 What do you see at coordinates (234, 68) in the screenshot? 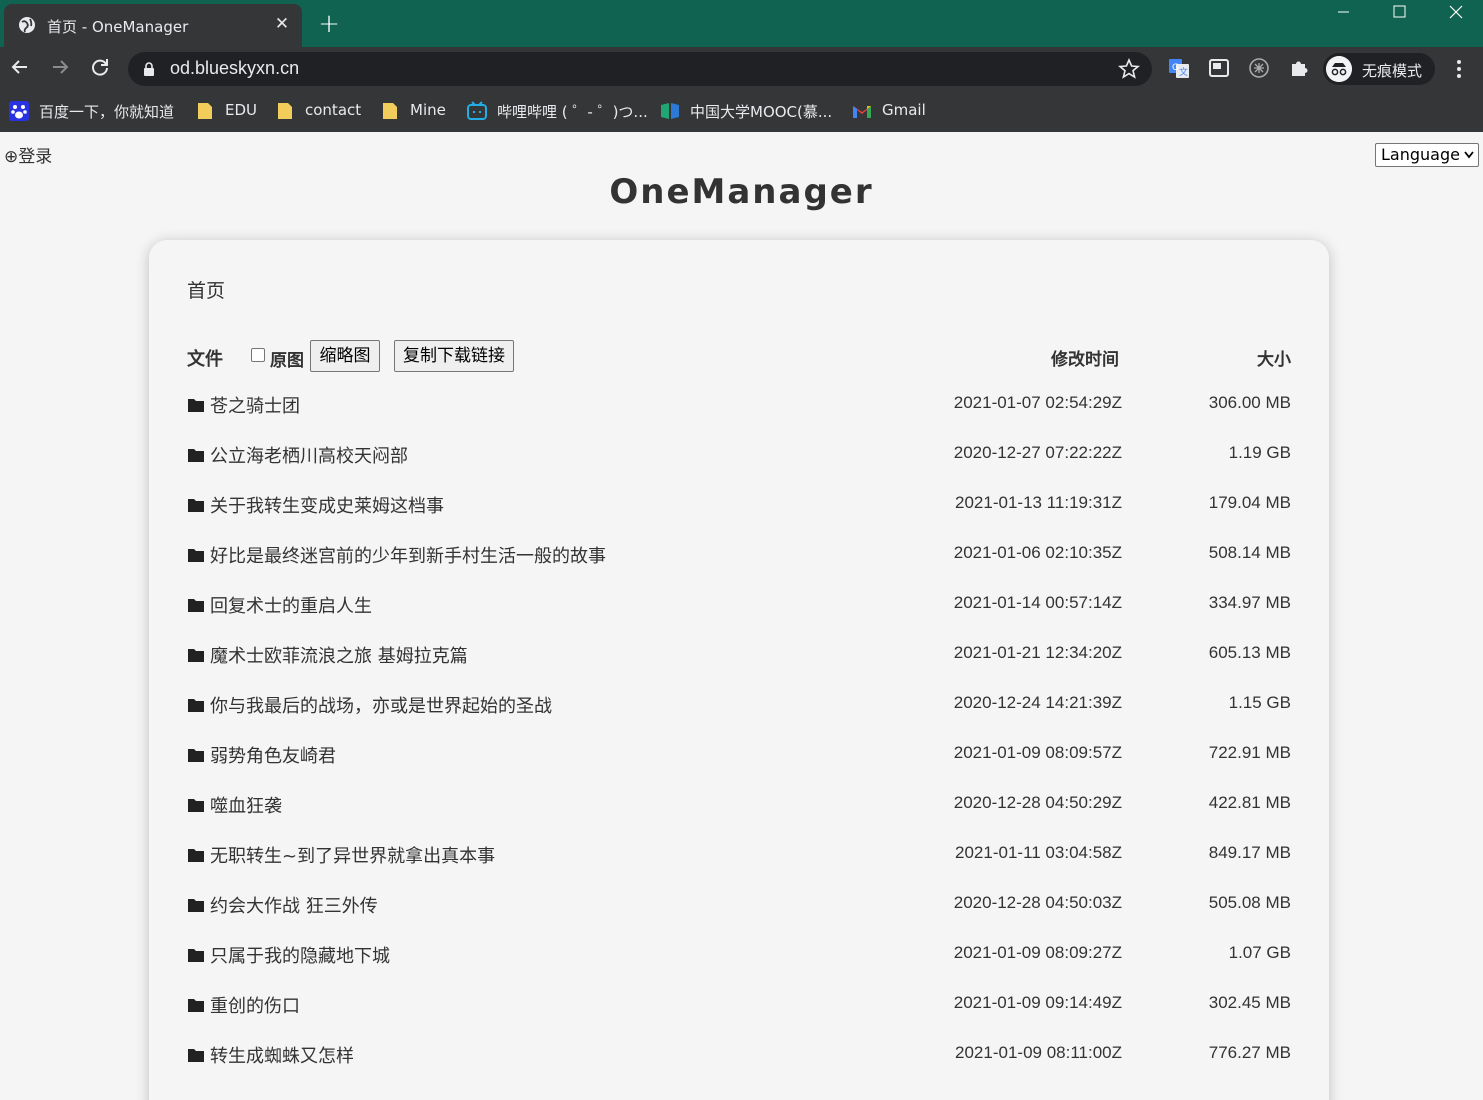
I see `url-text: od.blueskyxn.cn` at bounding box center [234, 68].